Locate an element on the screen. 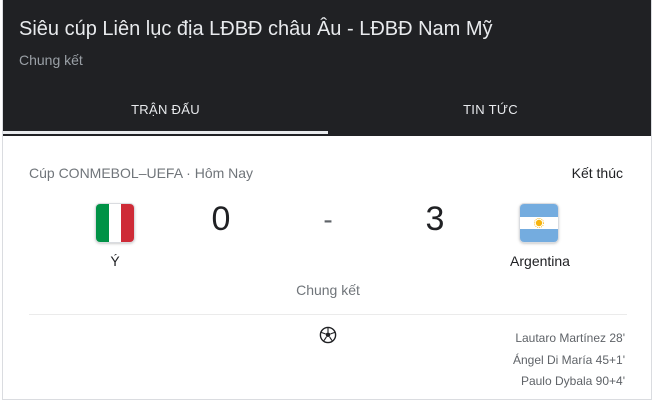 Image resolution: width=655 pixels, height=400 pixels. goal-scorer: Ángel Di María 45+1' is located at coordinates (568, 359).